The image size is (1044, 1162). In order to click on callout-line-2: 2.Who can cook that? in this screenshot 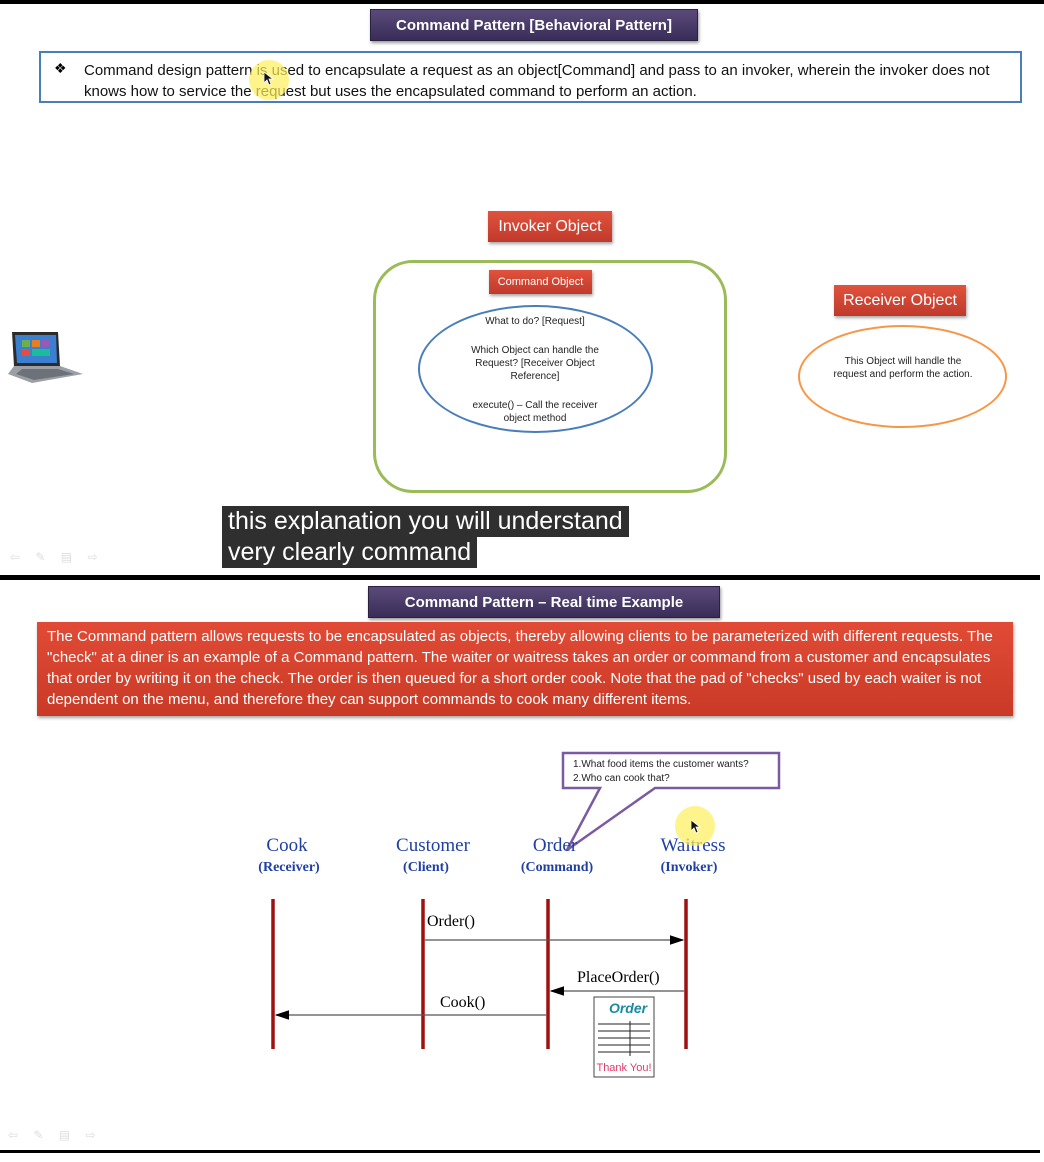, I will do `click(621, 778)`.